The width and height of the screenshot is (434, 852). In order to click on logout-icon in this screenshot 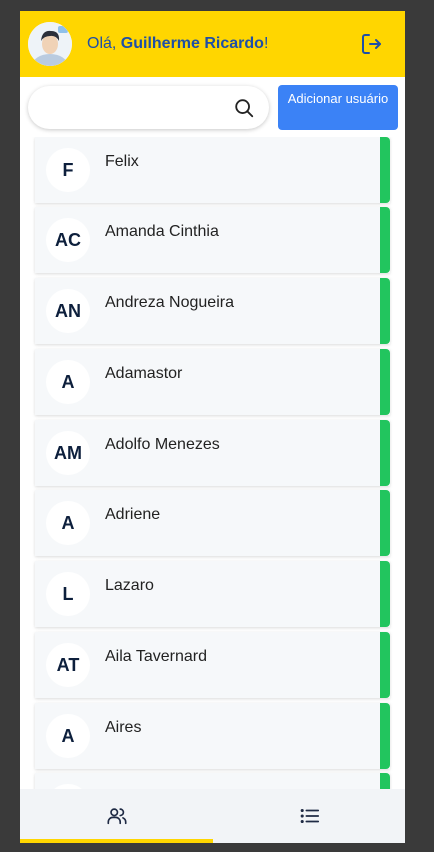, I will do `click(371, 44)`.